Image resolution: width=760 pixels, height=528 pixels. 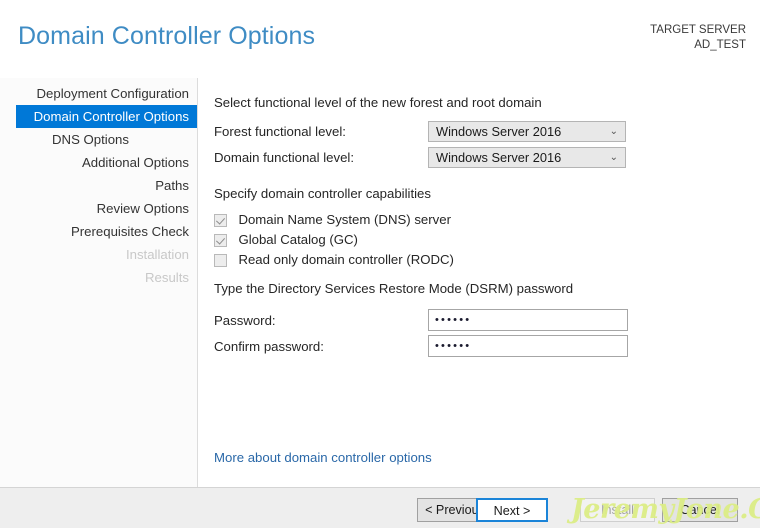 What do you see at coordinates (98, 162) in the screenshot?
I see `sidebar-item-additional-options: Additional Options` at bounding box center [98, 162].